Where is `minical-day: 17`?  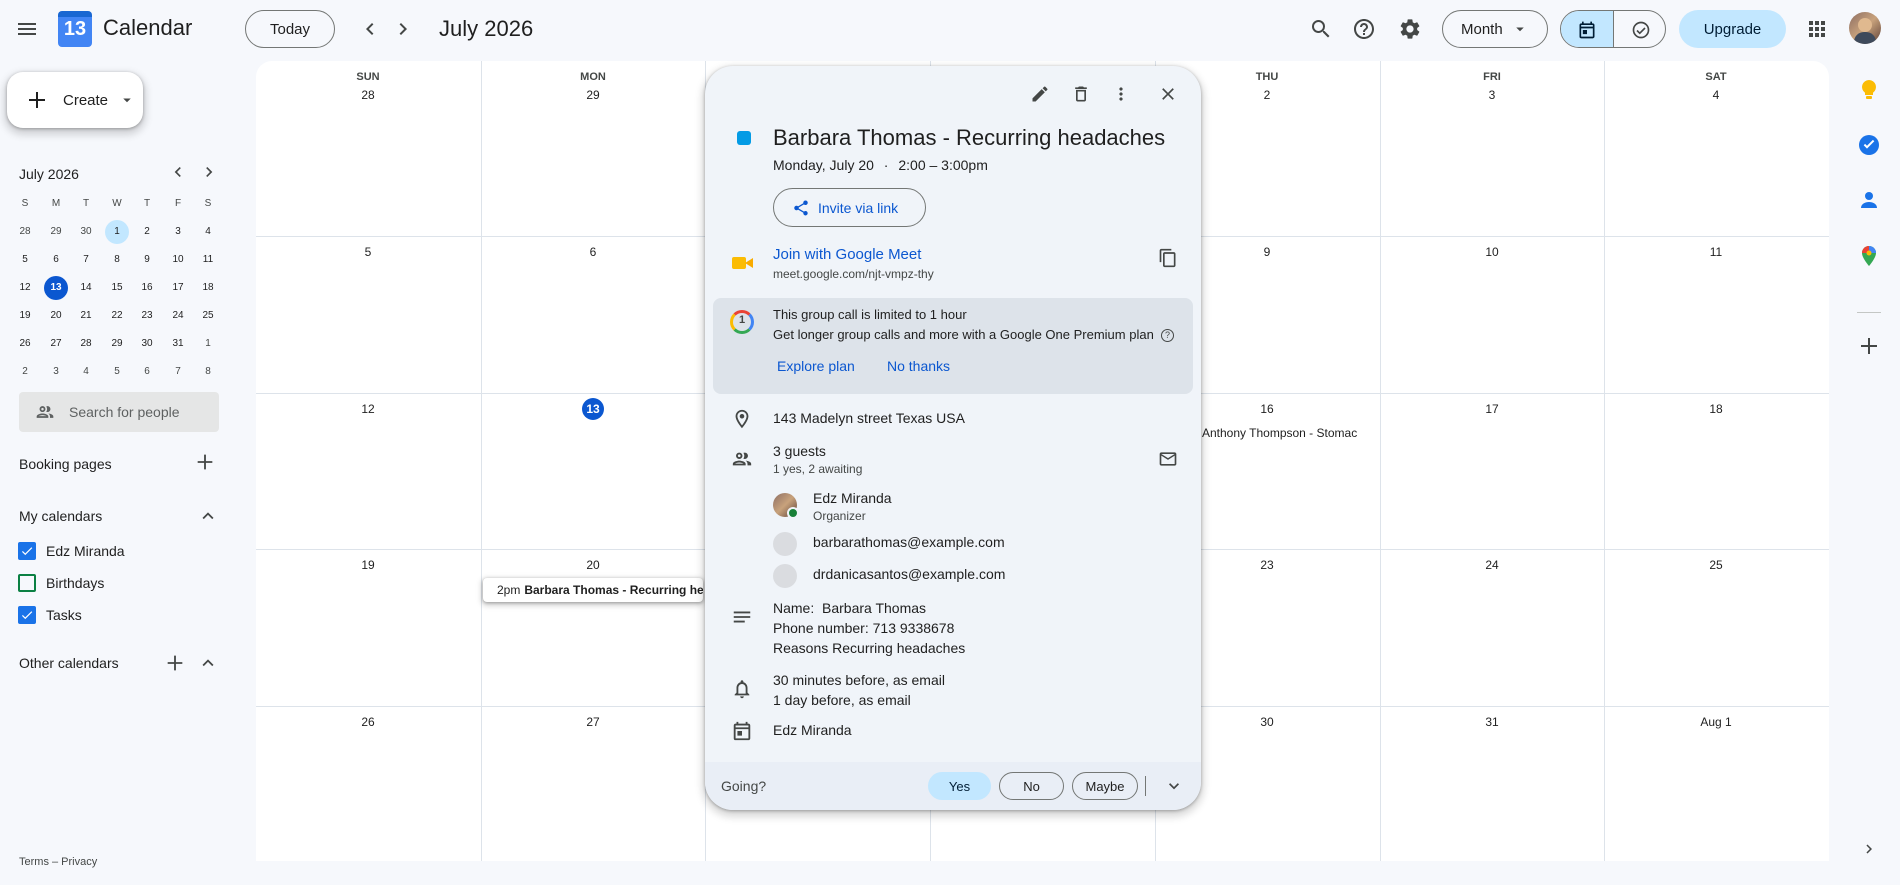 minical-day: 17 is located at coordinates (178, 288).